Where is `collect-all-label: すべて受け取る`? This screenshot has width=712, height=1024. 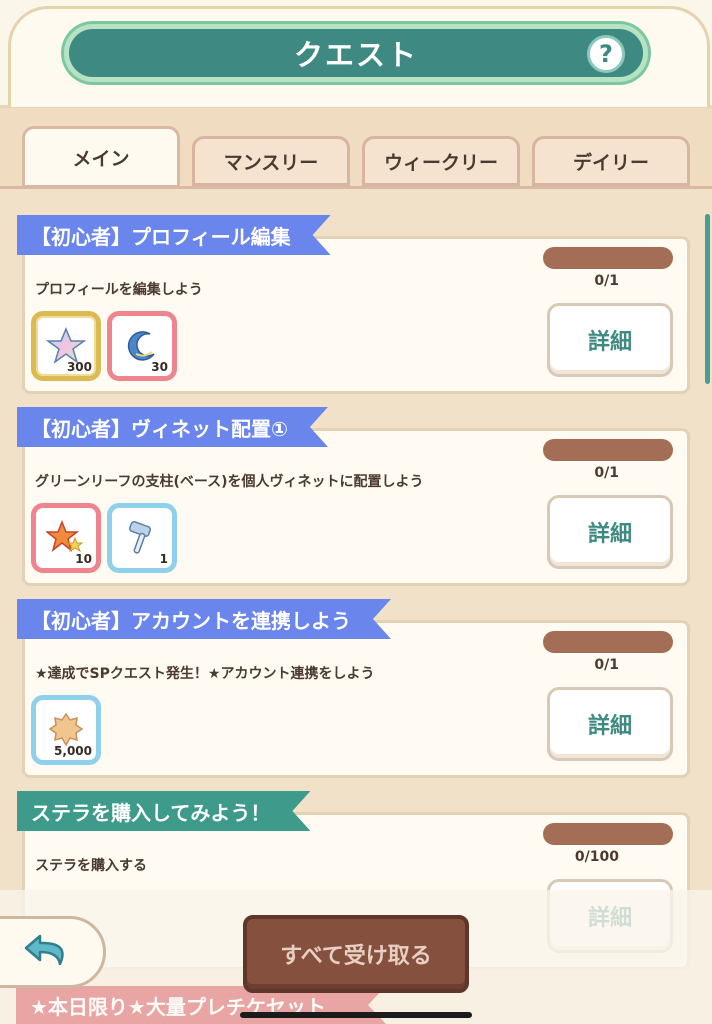
collect-all-label: すべて受け取る is located at coordinates (356, 956).